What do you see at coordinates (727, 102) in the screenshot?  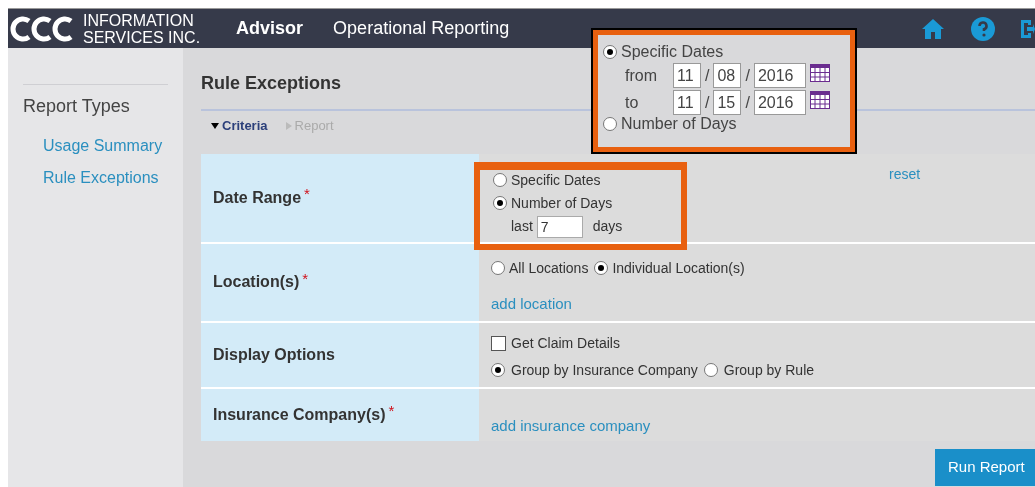 I see `date-field: 15` at bounding box center [727, 102].